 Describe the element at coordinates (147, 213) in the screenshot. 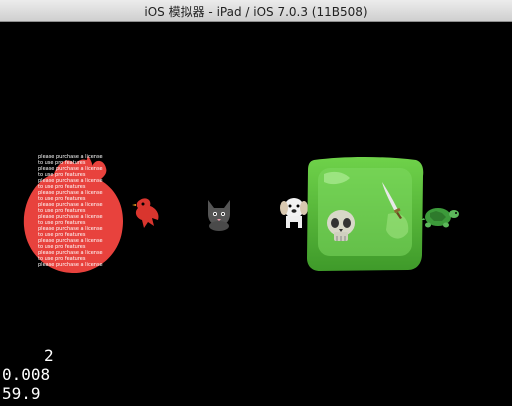

I see `bird-icon` at that location.